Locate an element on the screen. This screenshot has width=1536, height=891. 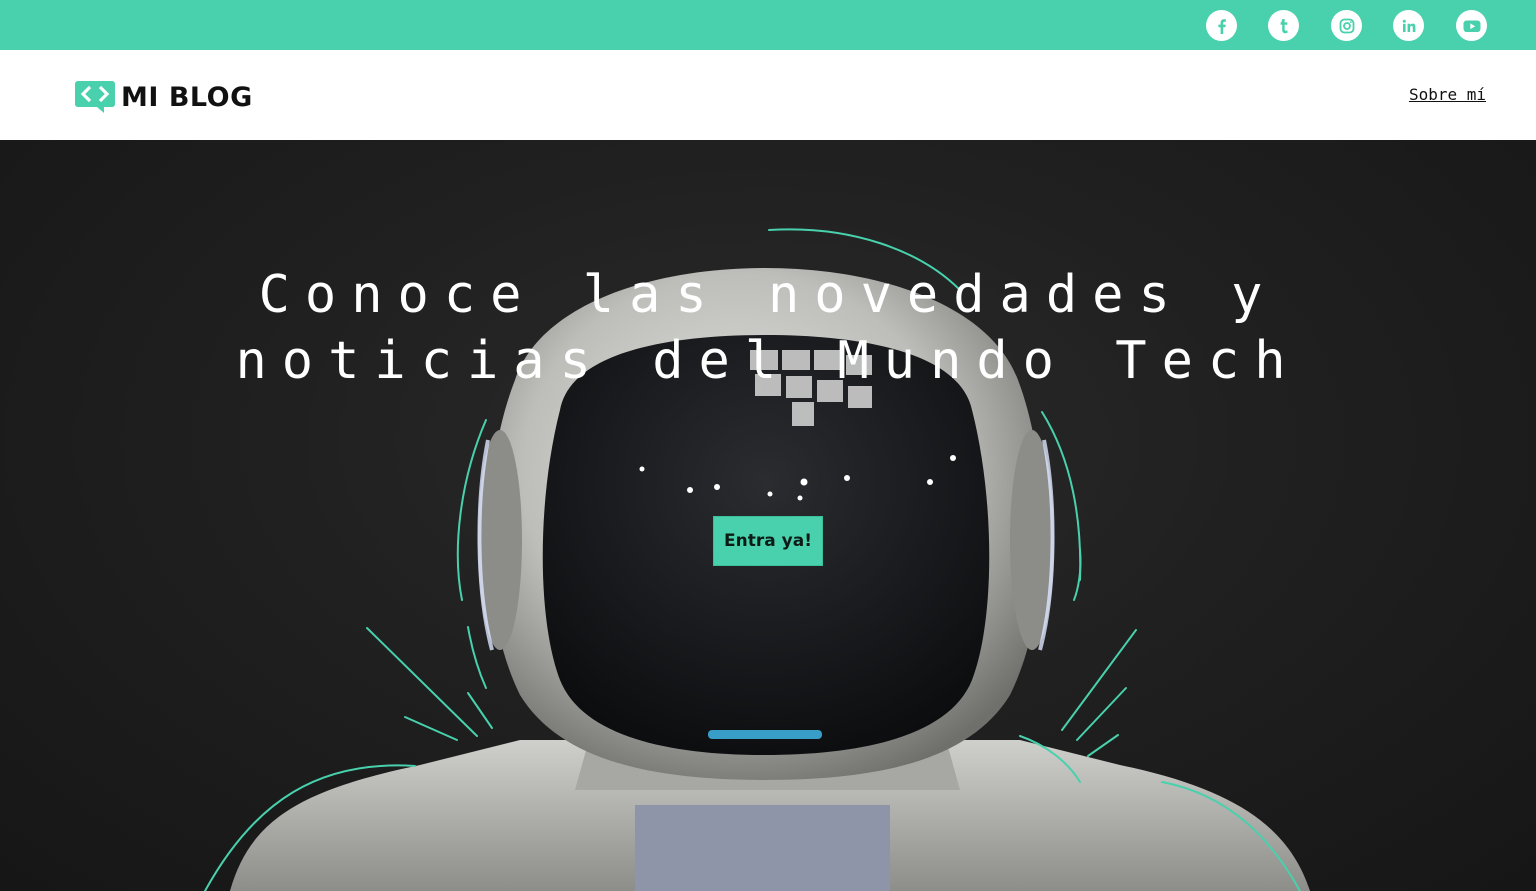
facebook-icon is located at coordinates (1221, 26).